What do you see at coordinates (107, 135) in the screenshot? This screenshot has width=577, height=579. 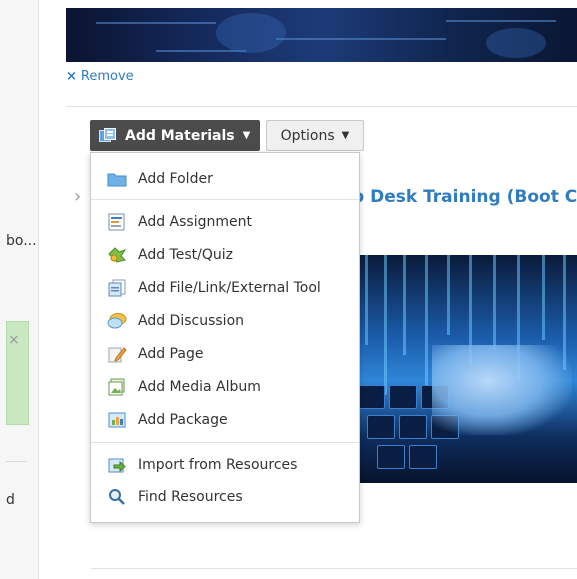 I see `add-materials-icon` at bounding box center [107, 135].